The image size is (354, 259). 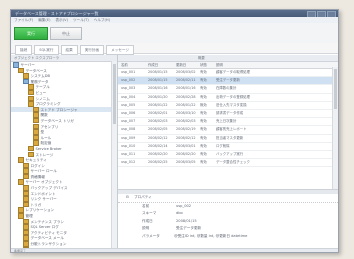 What do you see at coordinates (120, 50) in the screenshot?
I see `tab-messages: メッセージ` at bounding box center [120, 50].